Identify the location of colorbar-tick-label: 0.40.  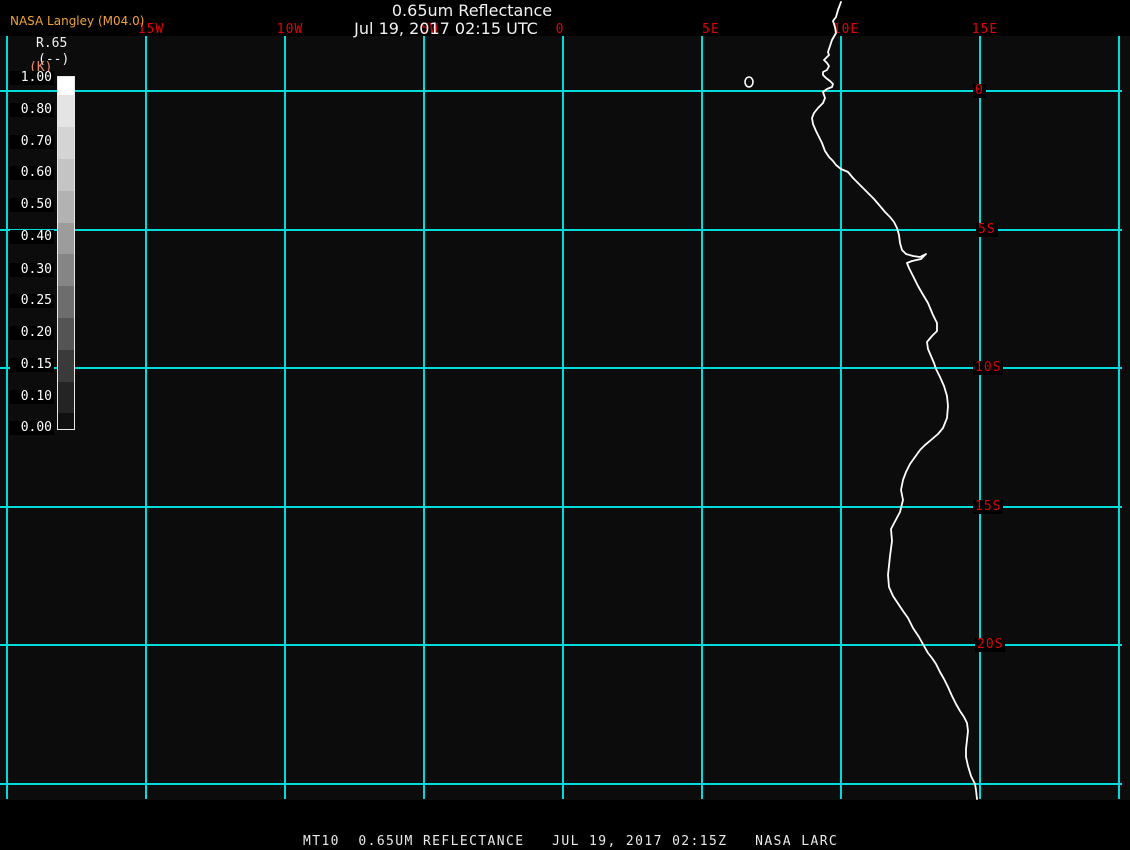
(32, 237).